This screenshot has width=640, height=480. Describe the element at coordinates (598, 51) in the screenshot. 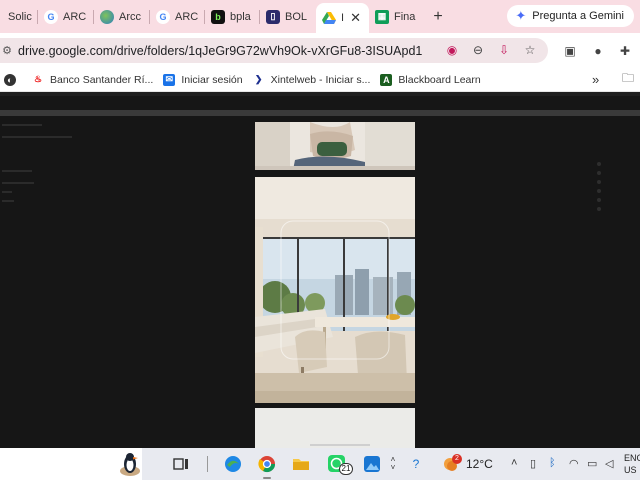

I see `profile-circle-icon: ●` at that location.